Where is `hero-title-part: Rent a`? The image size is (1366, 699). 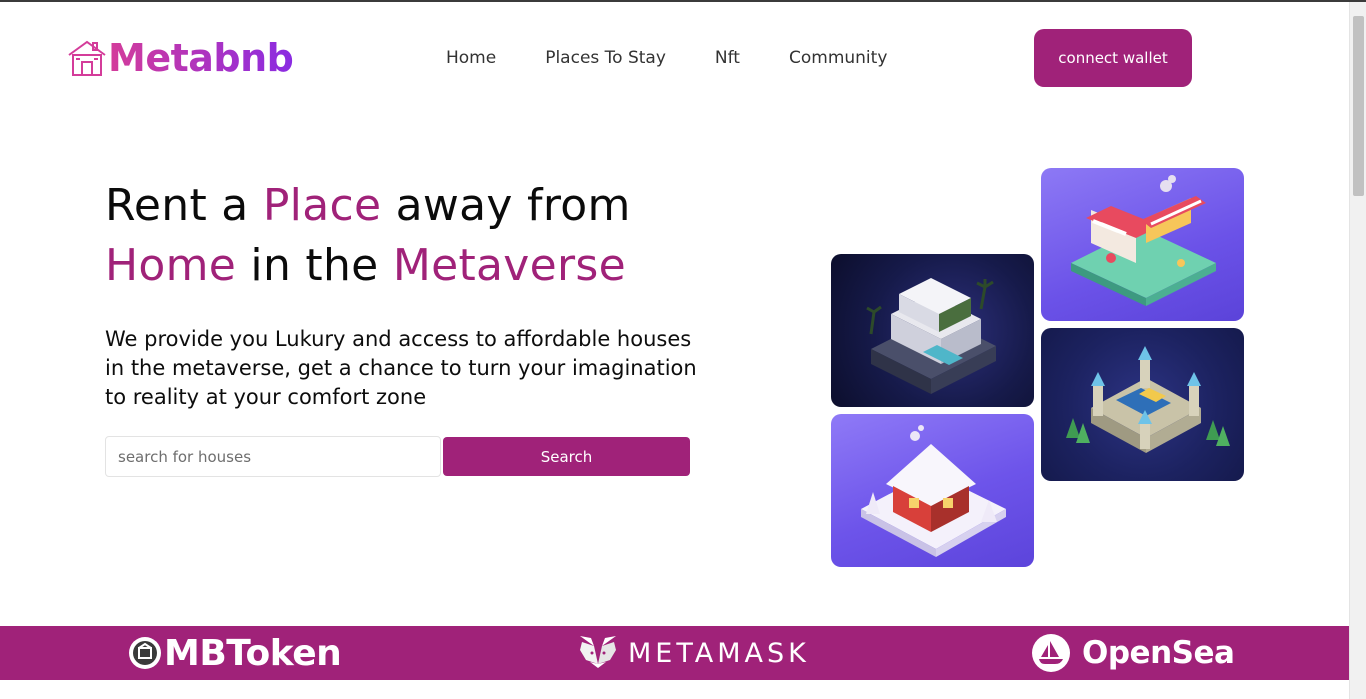 hero-title-part: Rent a is located at coordinates (184, 205).